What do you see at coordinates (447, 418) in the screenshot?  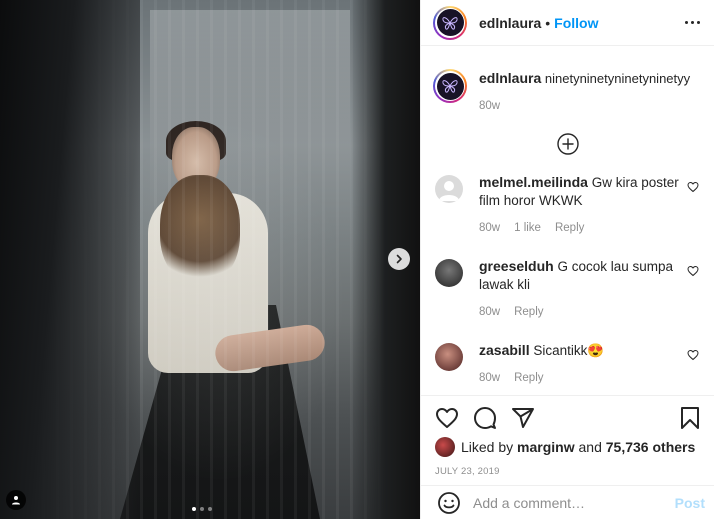 I see `like-heart-icon` at bounding box center [447, 418].